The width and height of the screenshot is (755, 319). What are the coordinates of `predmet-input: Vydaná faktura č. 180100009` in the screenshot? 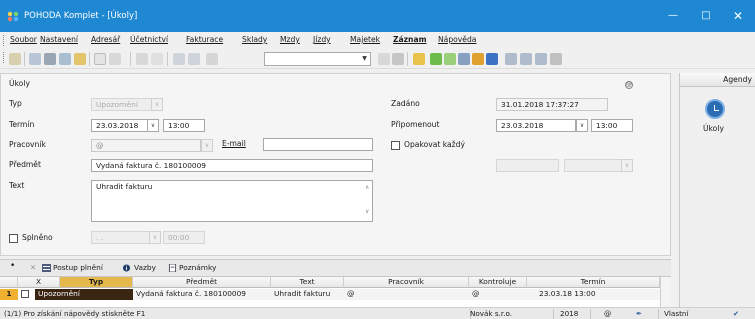 It's located at (232, 165).